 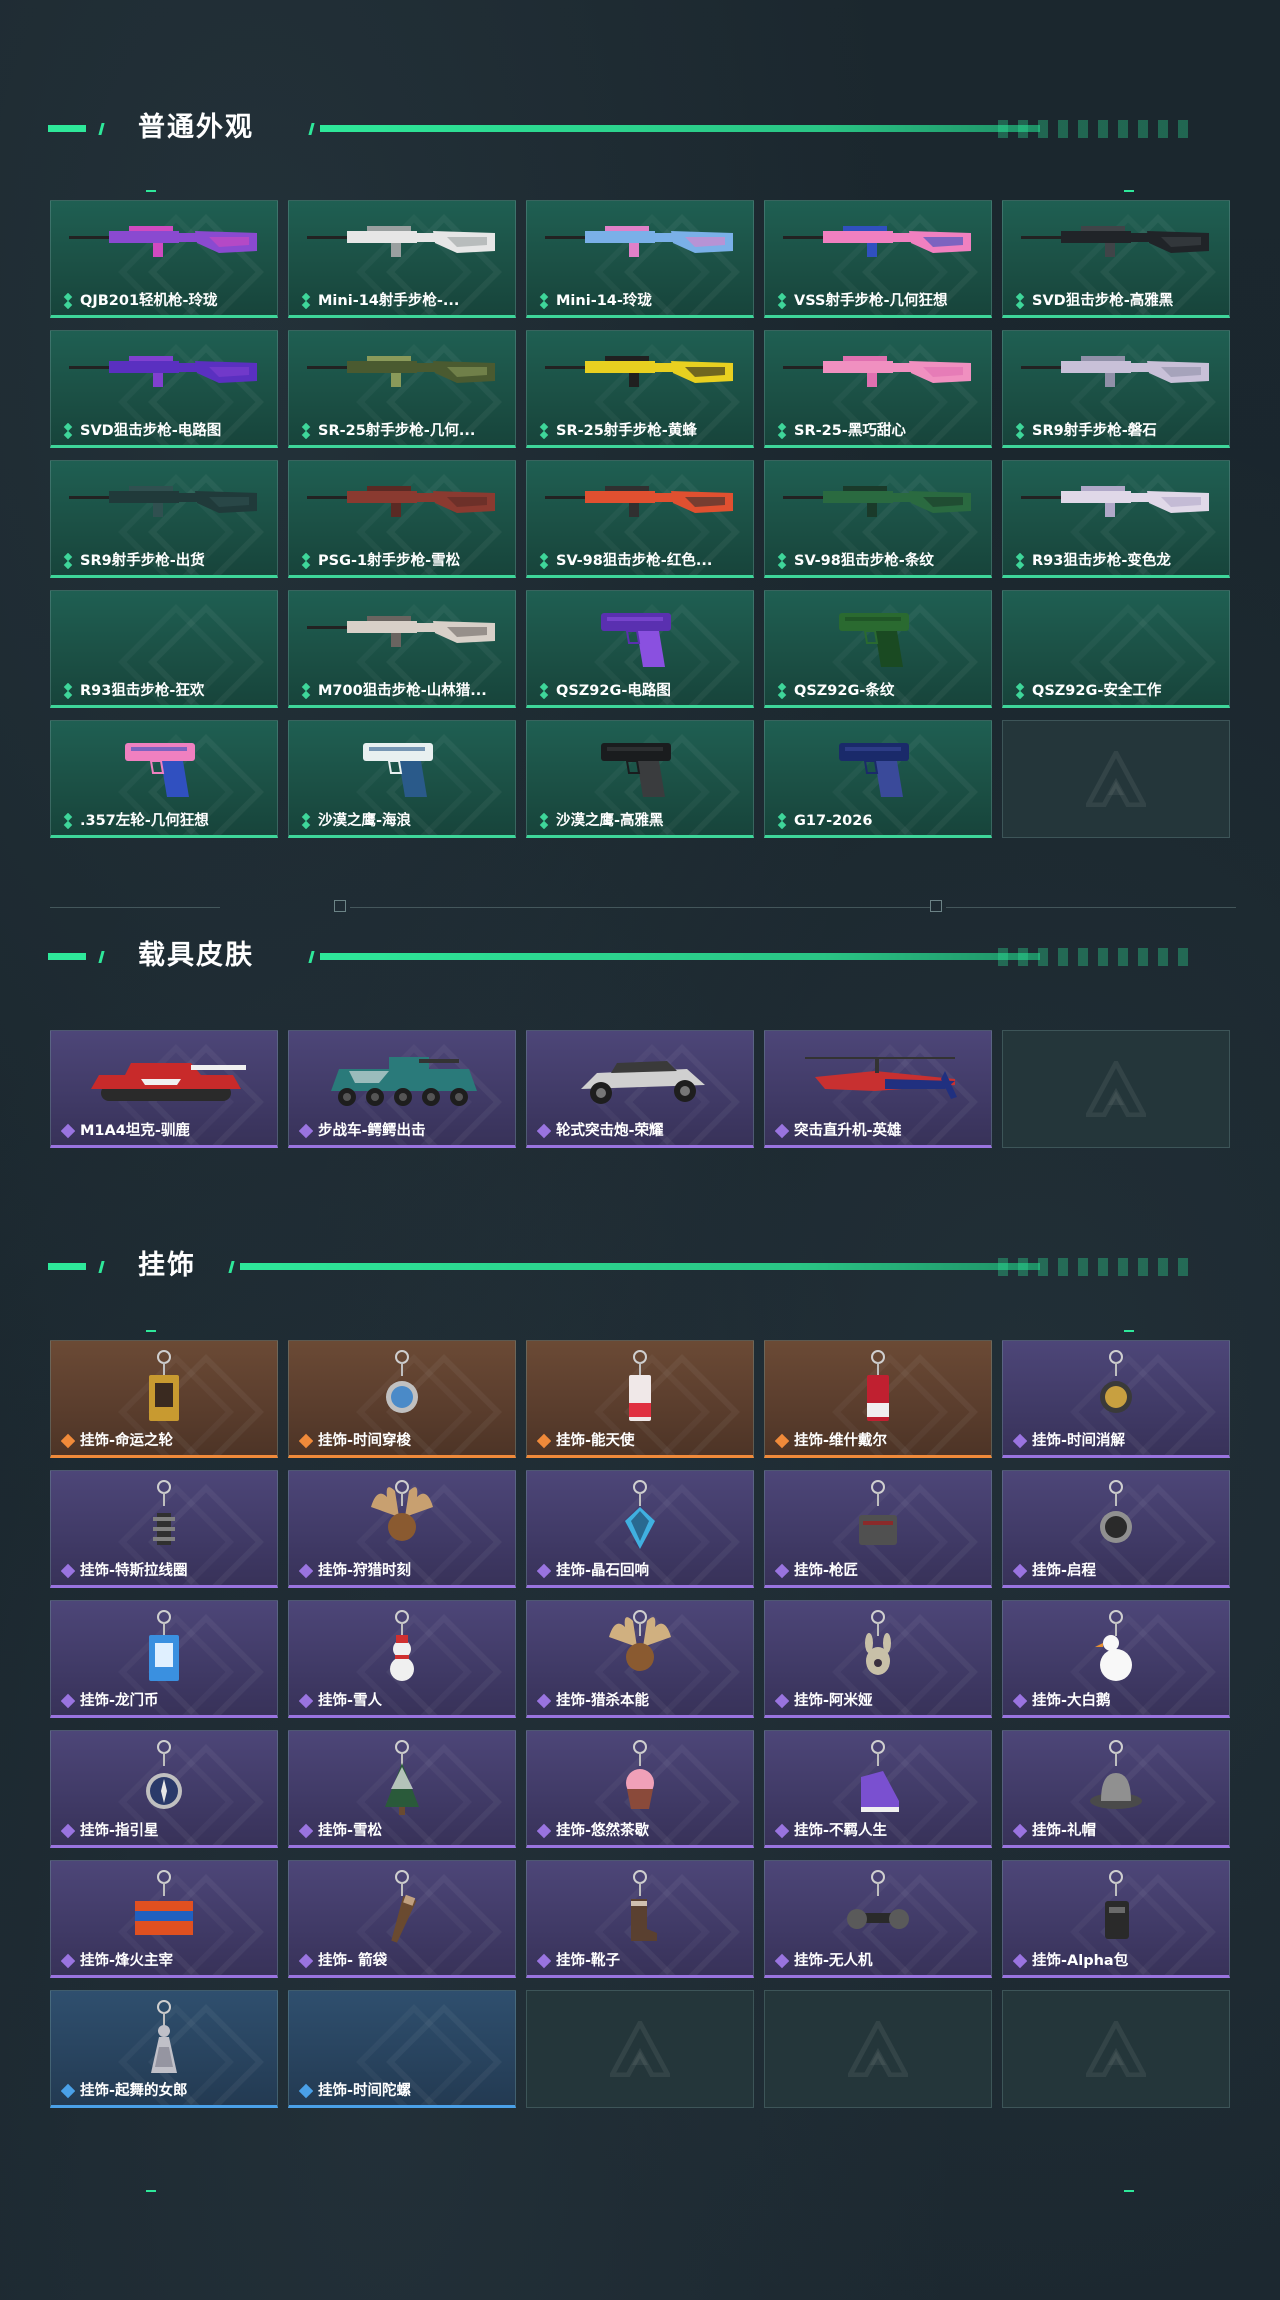 What do you see at coordinates (878, 1399) in the screenshot?
I see `charm-card: 挂饰-维什戴尔` at bounding box center [878, 1399].